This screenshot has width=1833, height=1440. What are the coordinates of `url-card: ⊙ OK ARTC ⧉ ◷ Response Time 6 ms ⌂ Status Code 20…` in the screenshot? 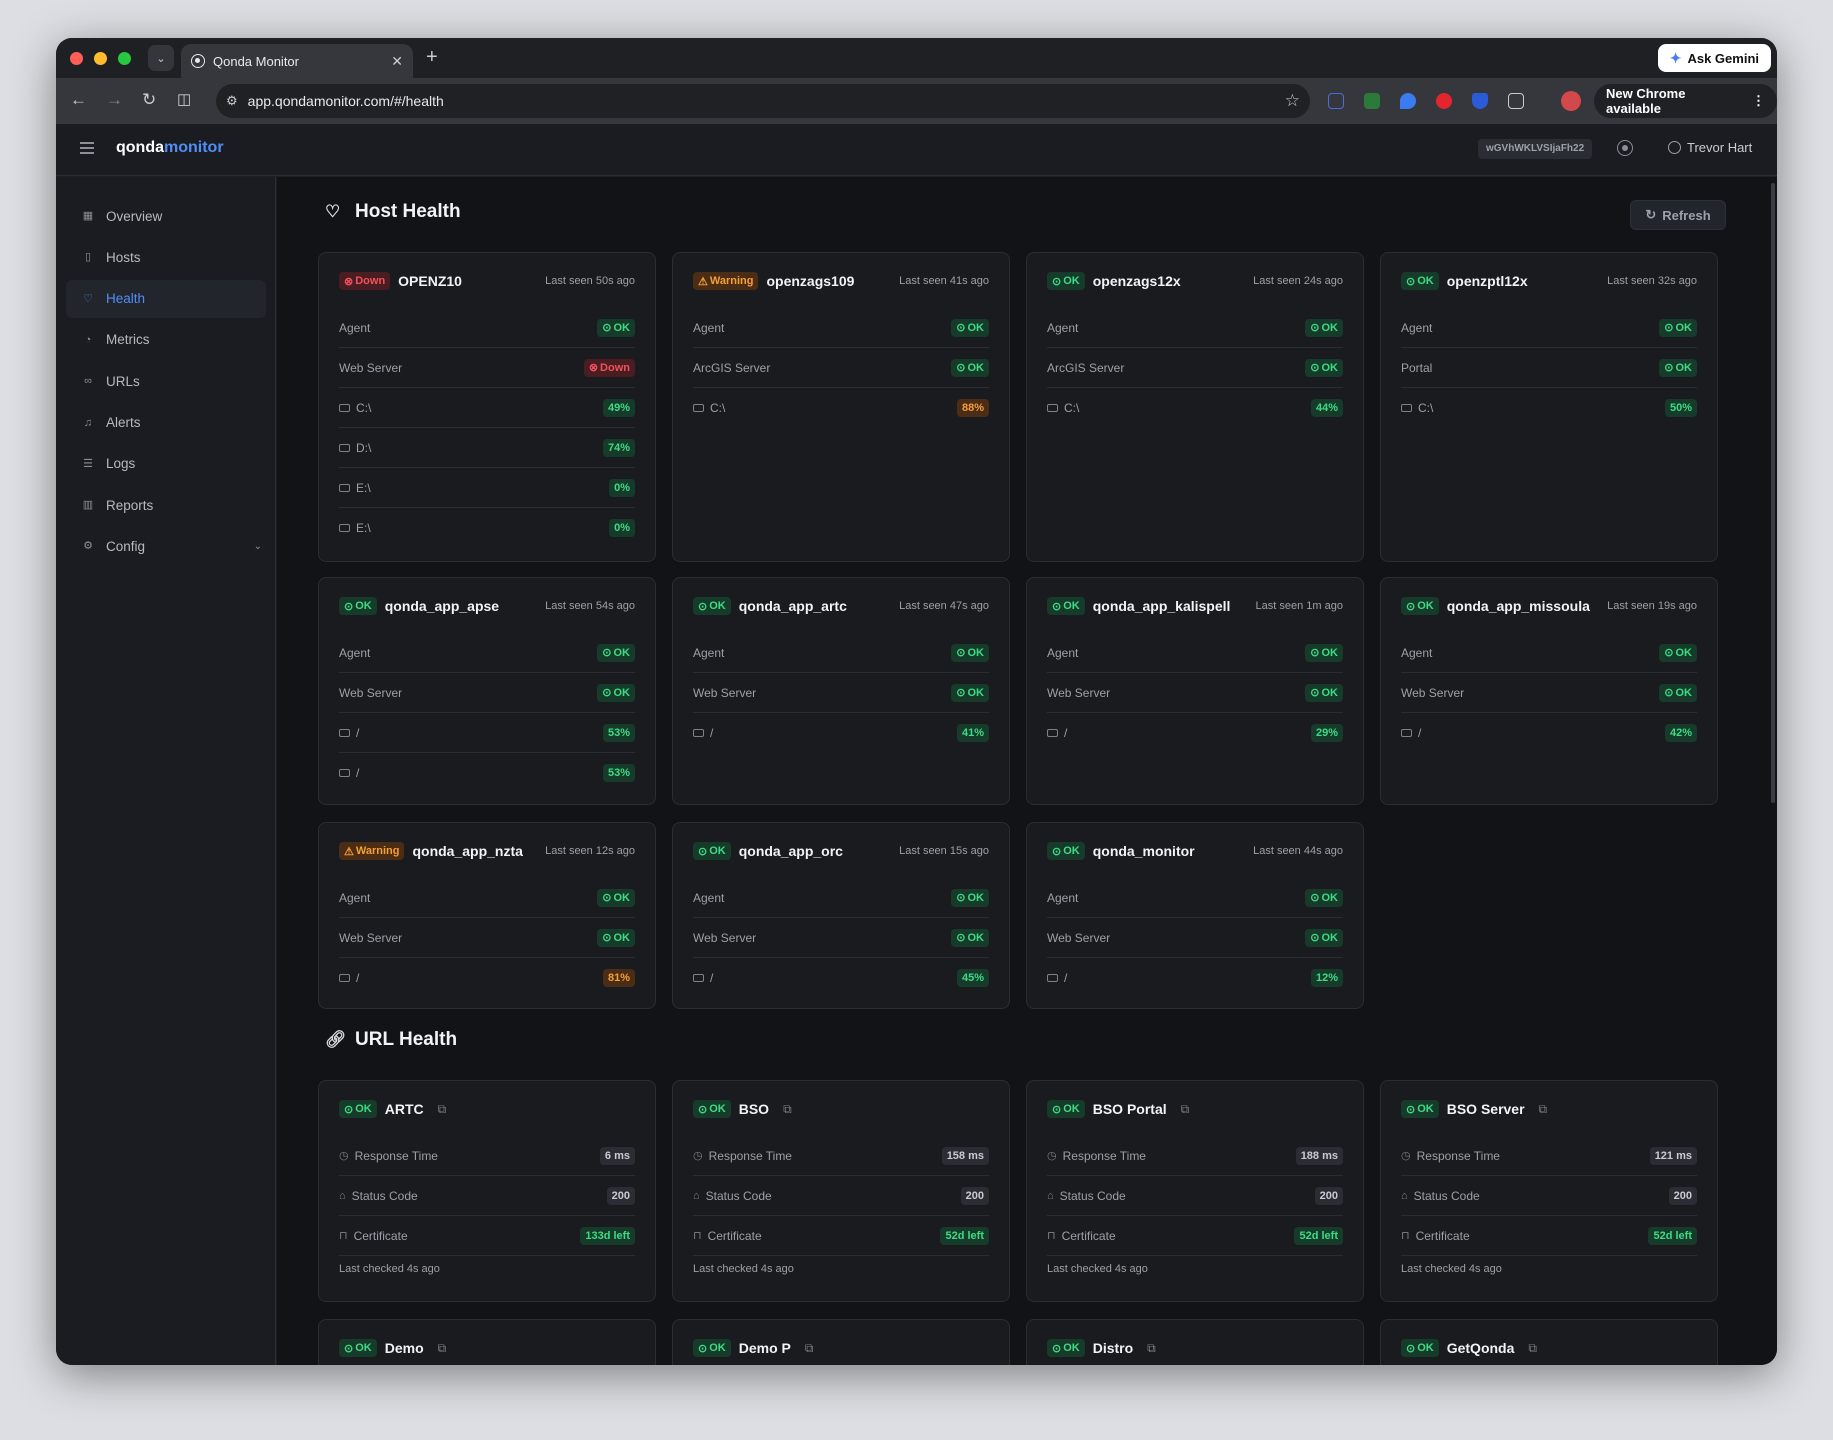 It's located at (487, 1191).